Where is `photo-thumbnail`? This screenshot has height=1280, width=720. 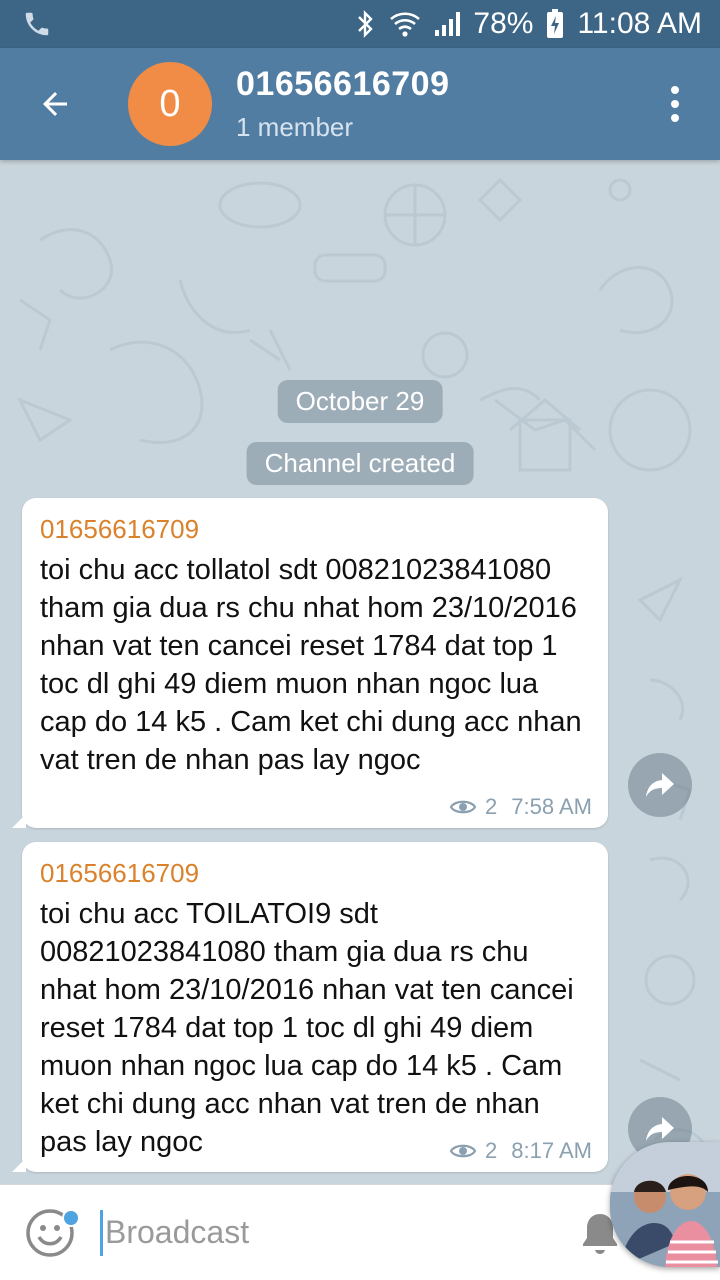 photo-thumbnail is located at coordinates (665, 1204).